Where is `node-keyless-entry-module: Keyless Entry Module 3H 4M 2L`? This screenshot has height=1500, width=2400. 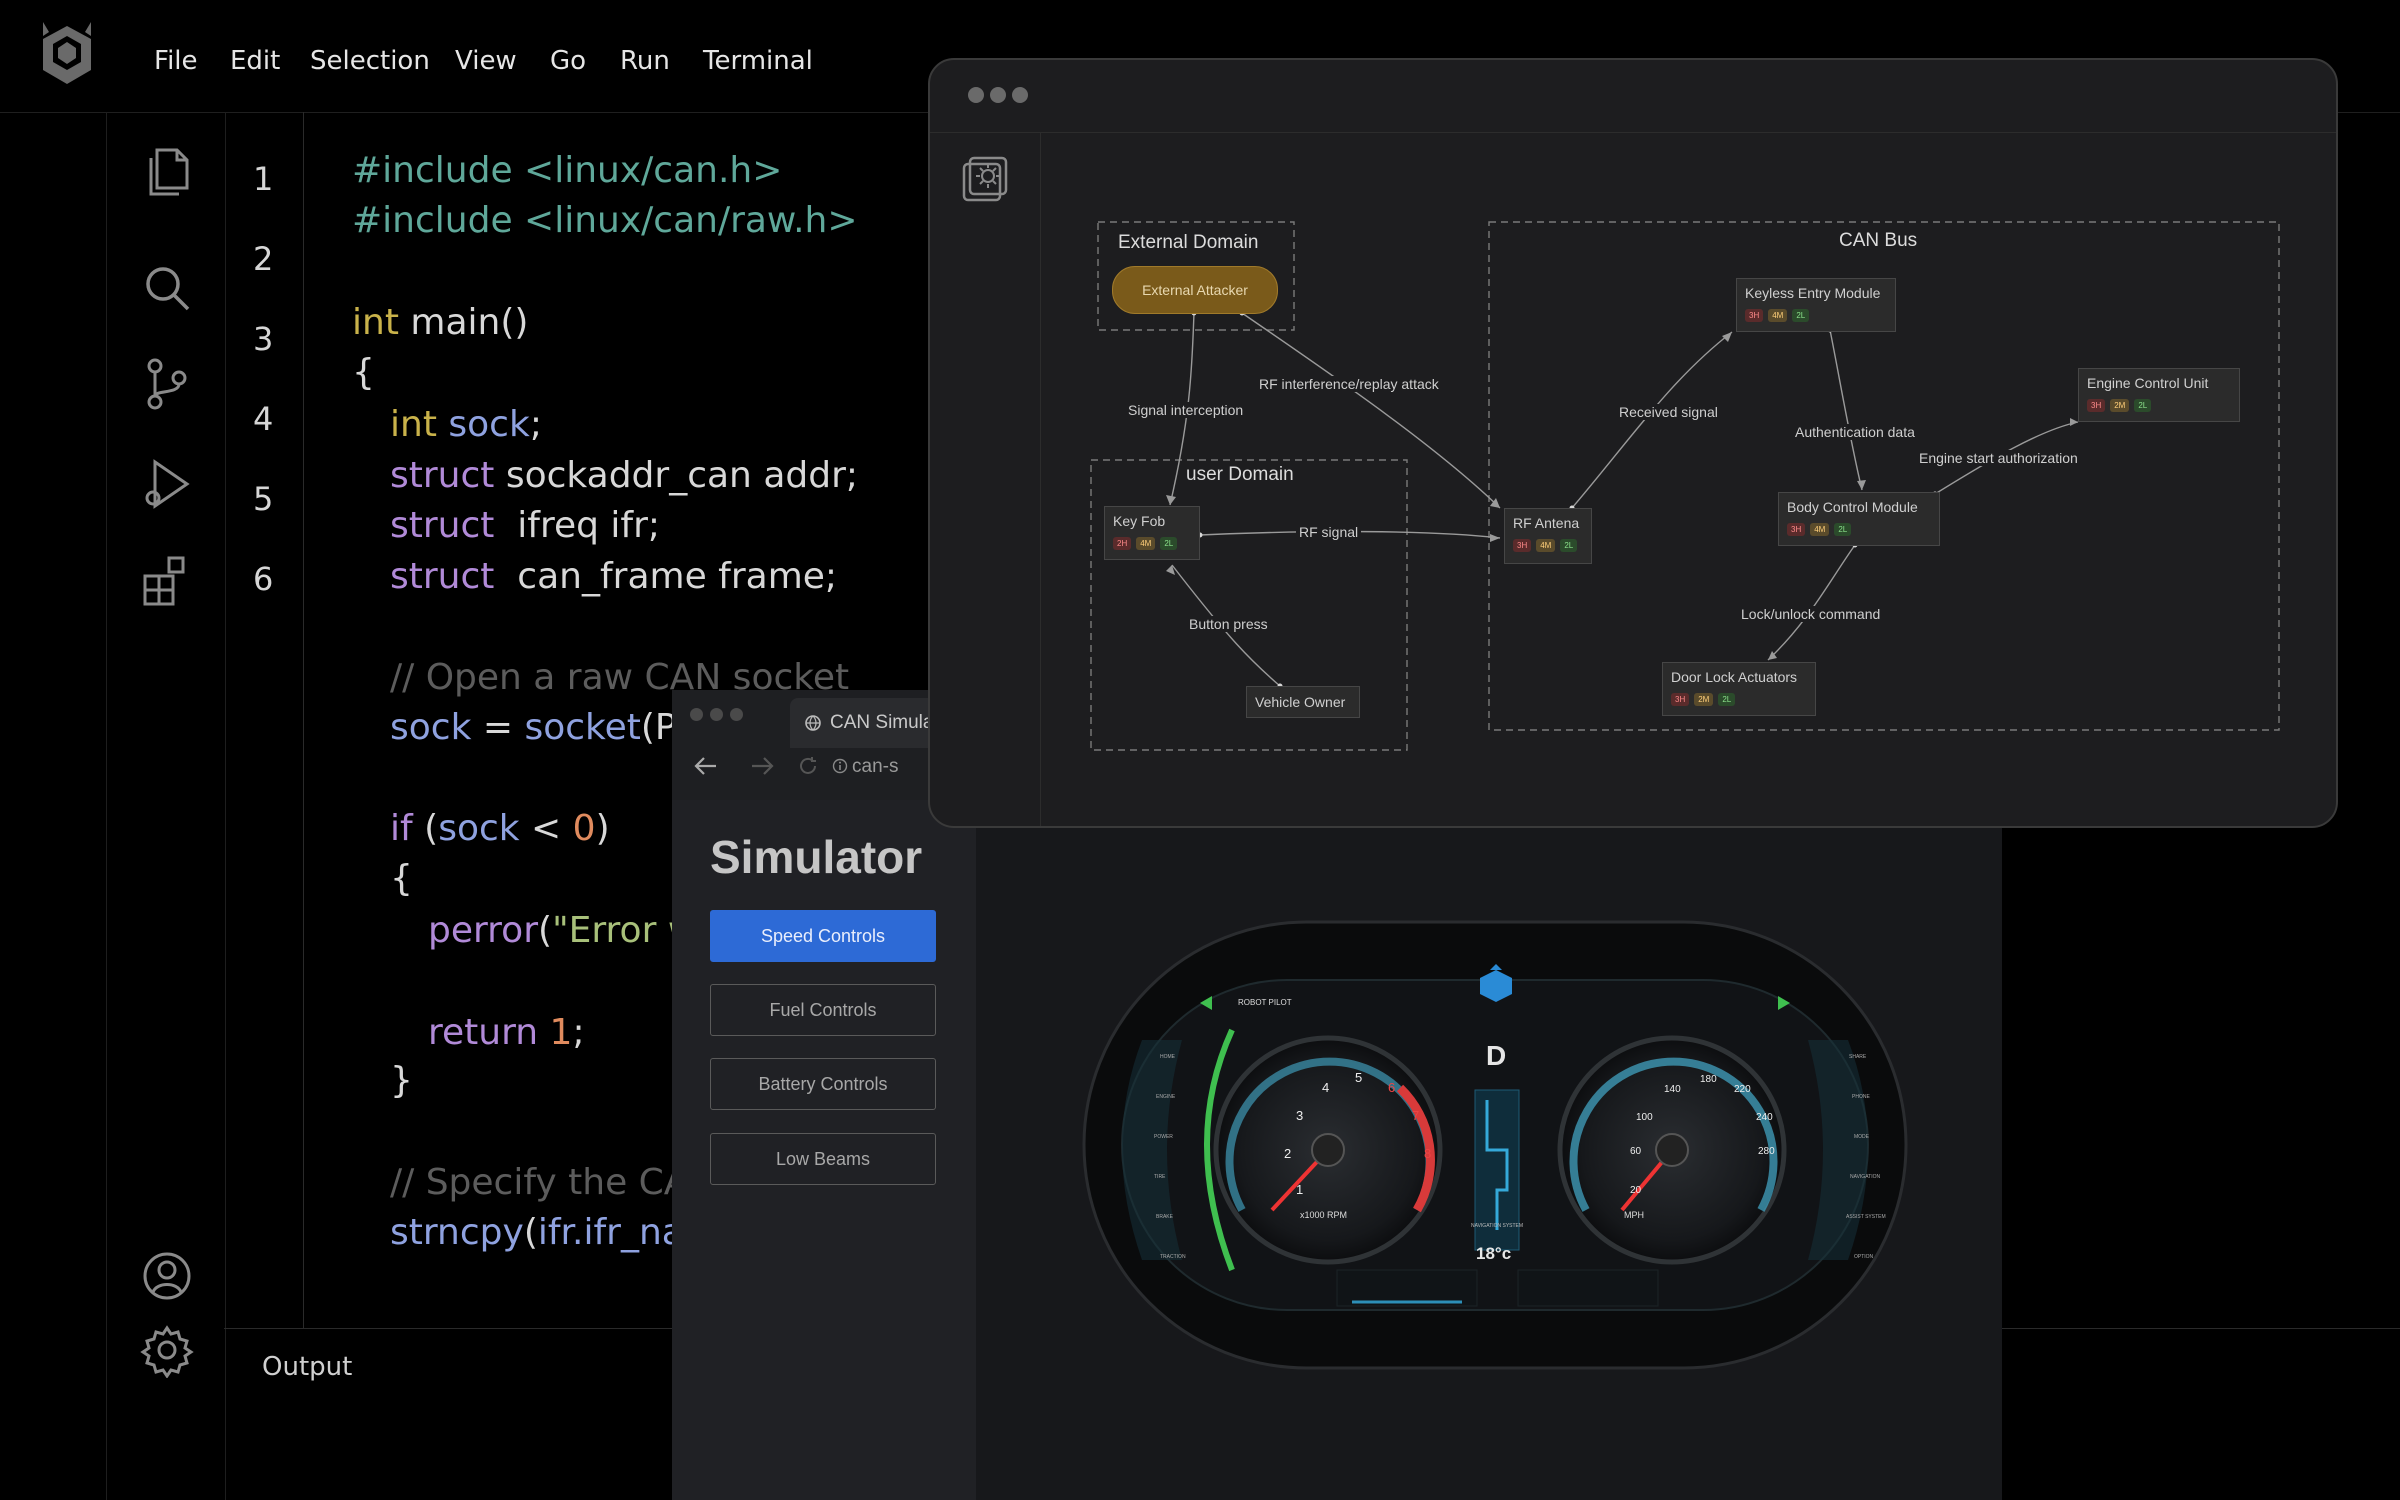 node-keyless-entry-module: Keyless Entry Module 3H 4M 2L is located at coordinates (1816, 305).